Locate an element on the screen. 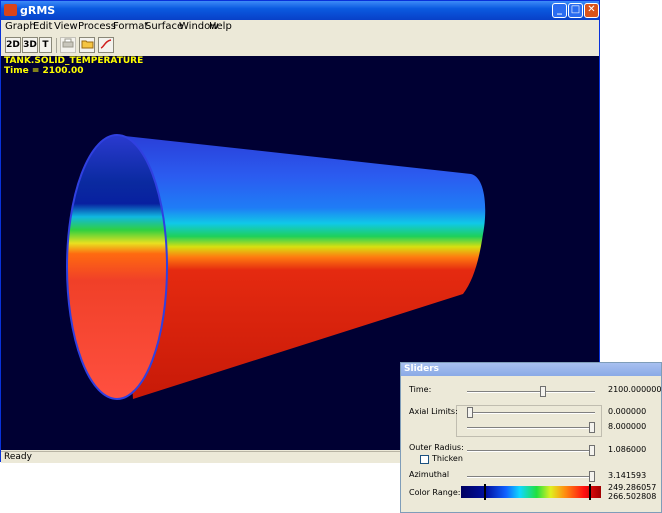 The height and width of the screenshot is (513, 662). plot-button is located at coordinates (106, 45).